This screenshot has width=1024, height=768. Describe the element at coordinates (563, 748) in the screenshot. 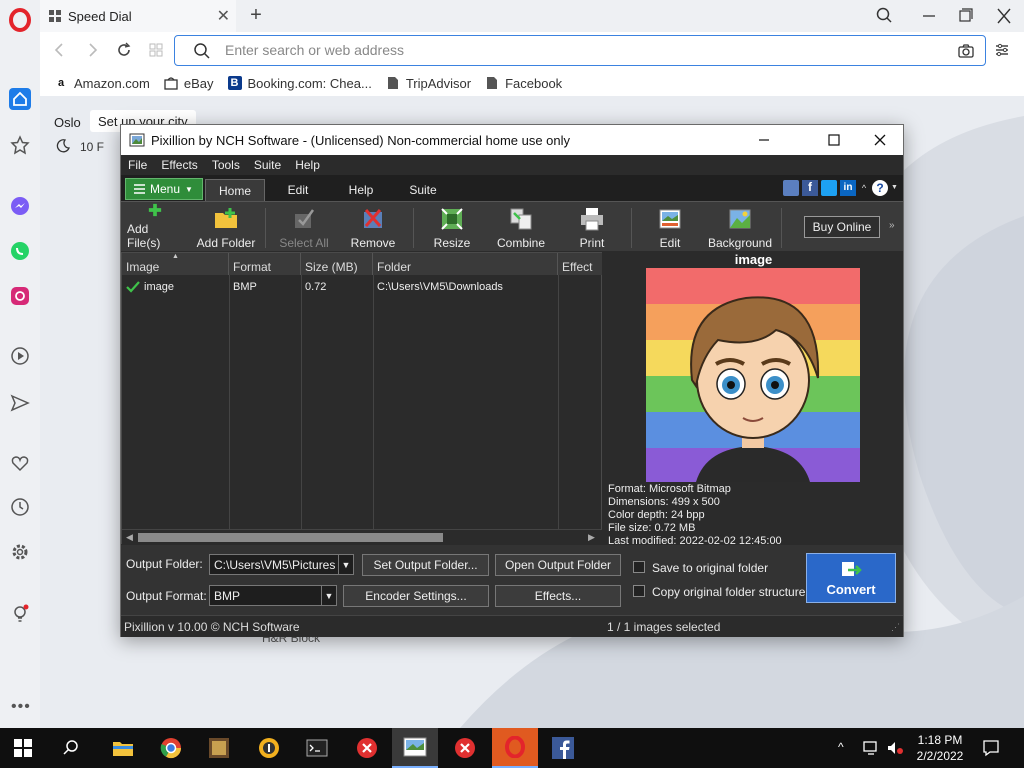

I see `facebook-taskbar-icon` at that location.